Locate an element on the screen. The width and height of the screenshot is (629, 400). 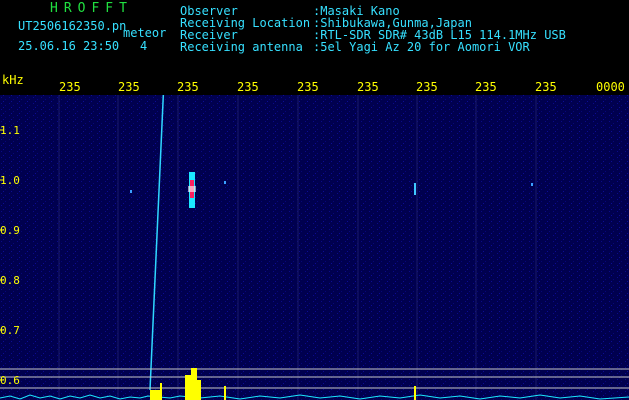
freq-tick-label: 1.1 is located at coordinates (10, 130).